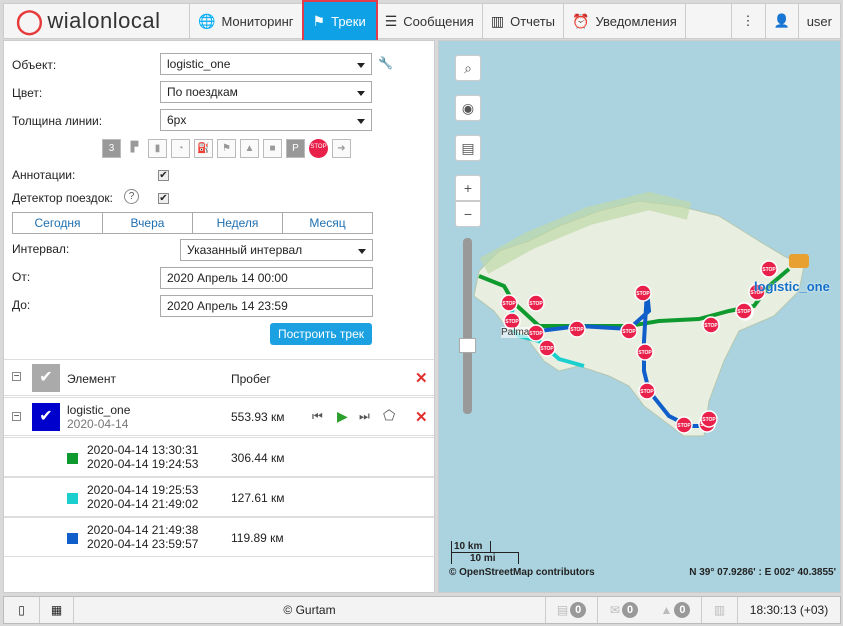  I want to click on play-icon: ▶, so click(342, 416).